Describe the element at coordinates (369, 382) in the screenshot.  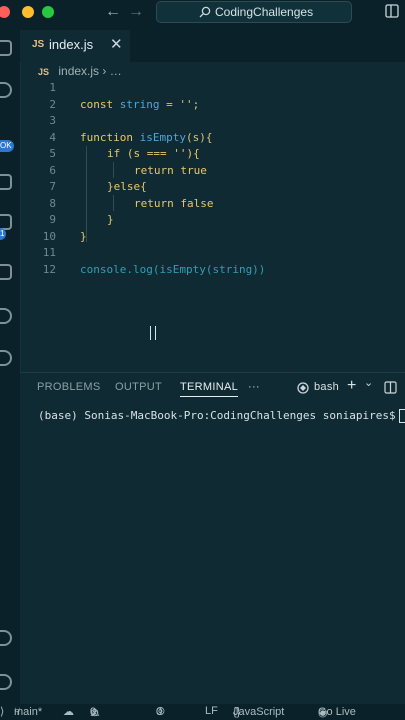
I see `chevron-down-icon: ⌄` at that location.